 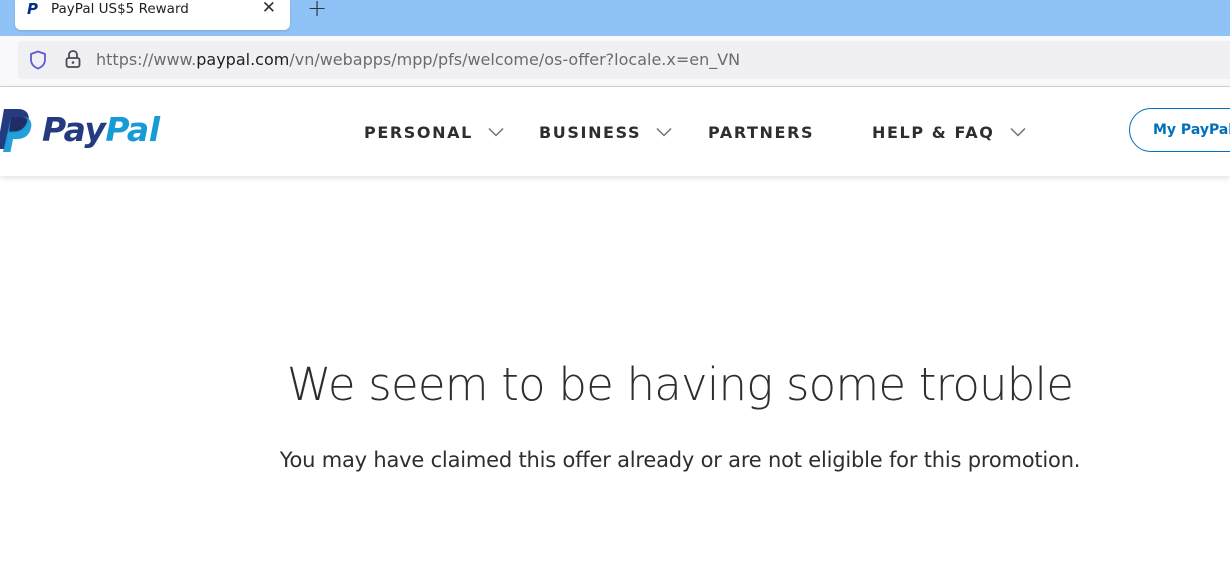 I want to click on close-tab-icon: ✕, so click(x=269, y=9).